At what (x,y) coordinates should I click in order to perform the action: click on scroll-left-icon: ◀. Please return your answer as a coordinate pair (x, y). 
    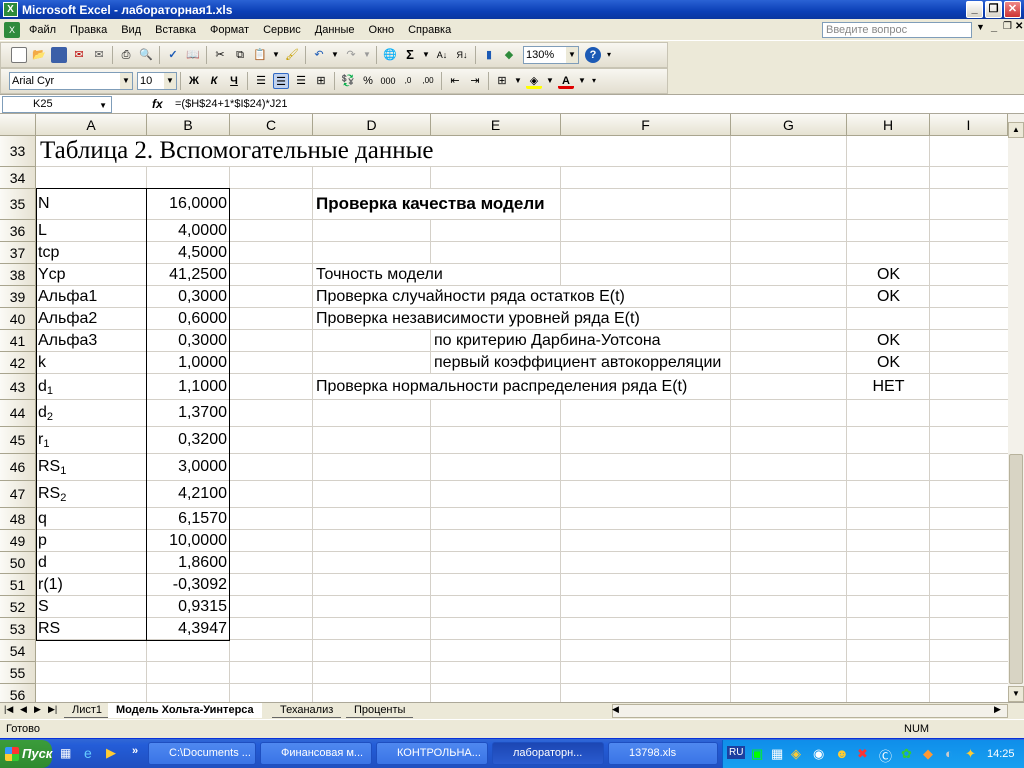
    Looking at the image, I should click on (615, 709).